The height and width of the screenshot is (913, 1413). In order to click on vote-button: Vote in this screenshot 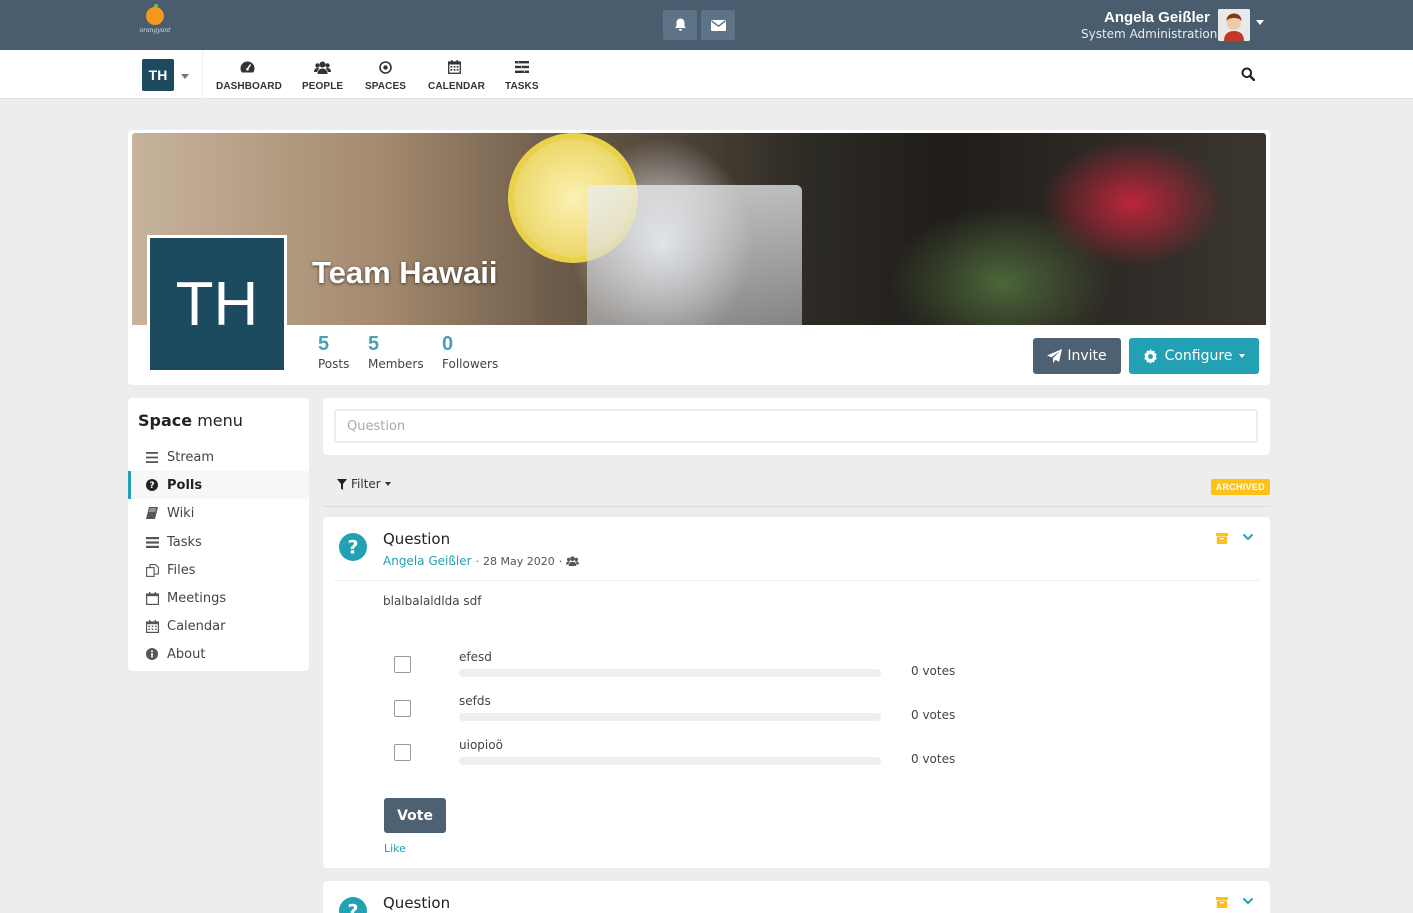, I will do `click(415, 815)`.